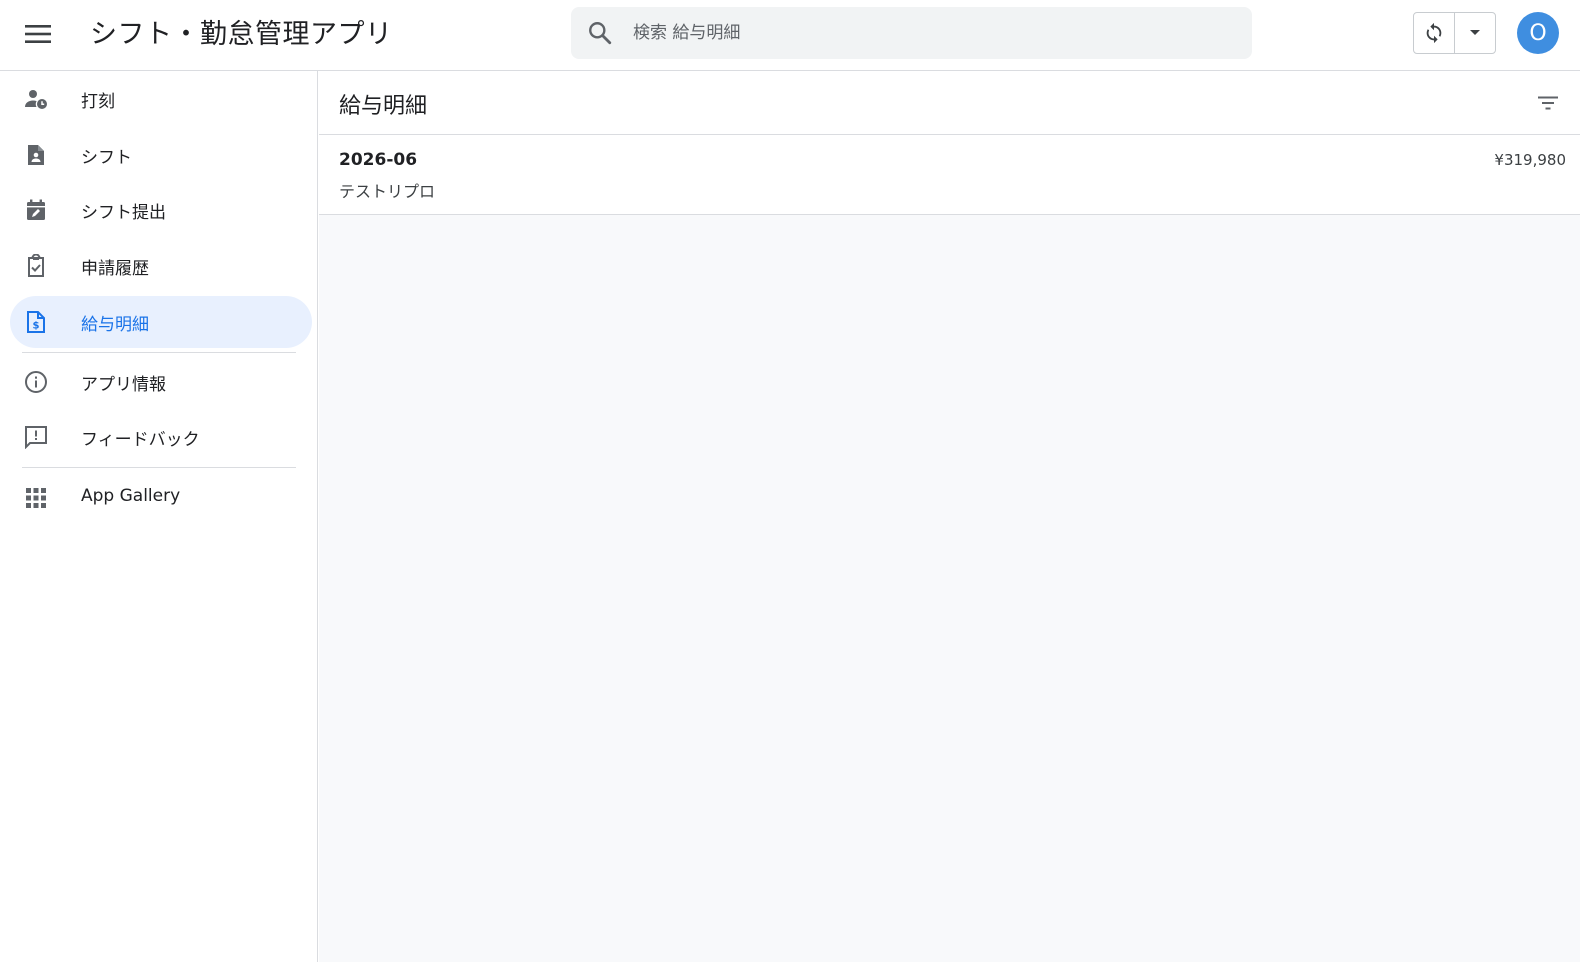  I want to click on sidebar-item-label: 打刻, so click(98, 102).